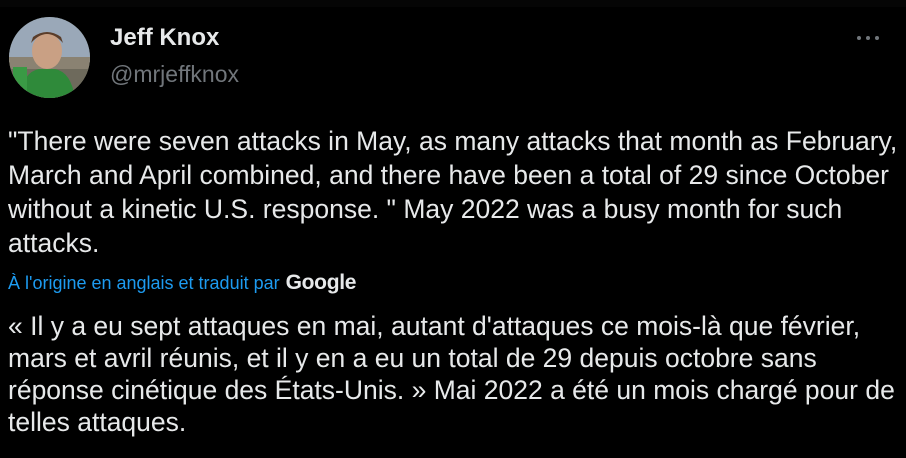 This screenshot has height=458, width=906. I want to click on profile-photo, so click(49, 57).